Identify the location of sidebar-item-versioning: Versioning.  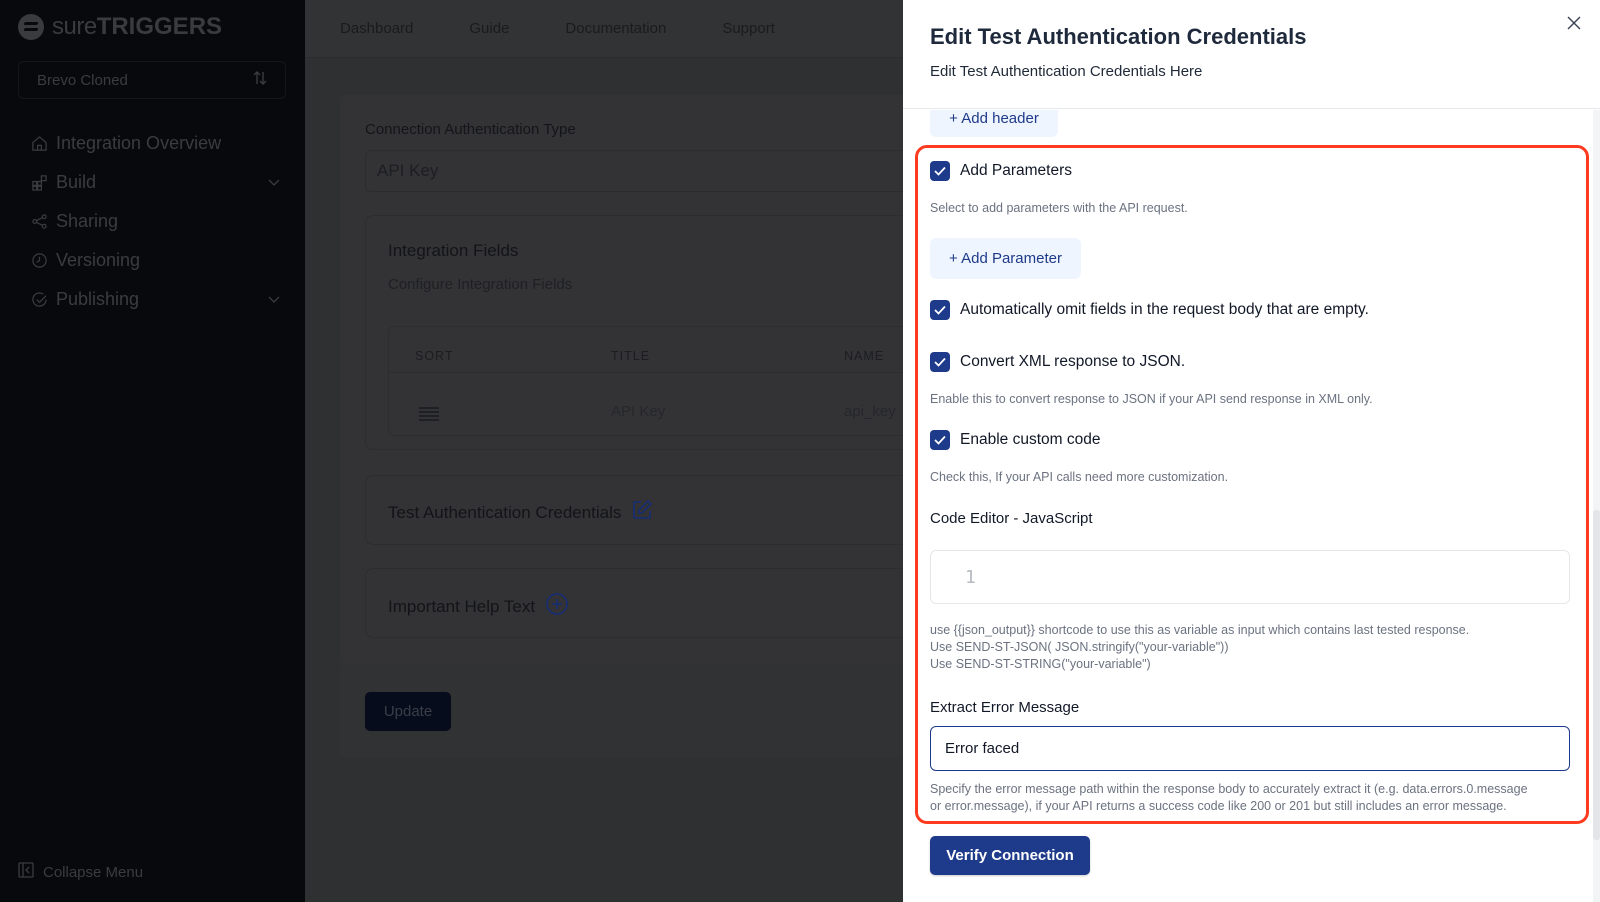
(155, 260).